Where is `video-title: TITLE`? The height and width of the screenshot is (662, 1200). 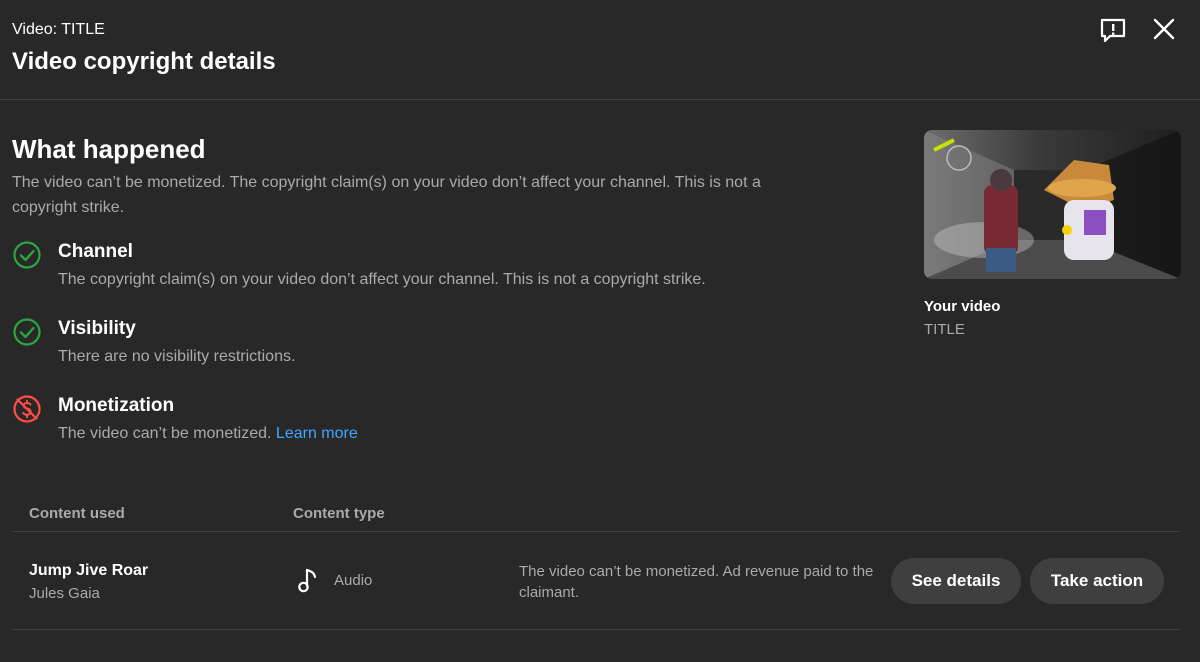 video-title: TITLE is located at coordinates (944, 329).